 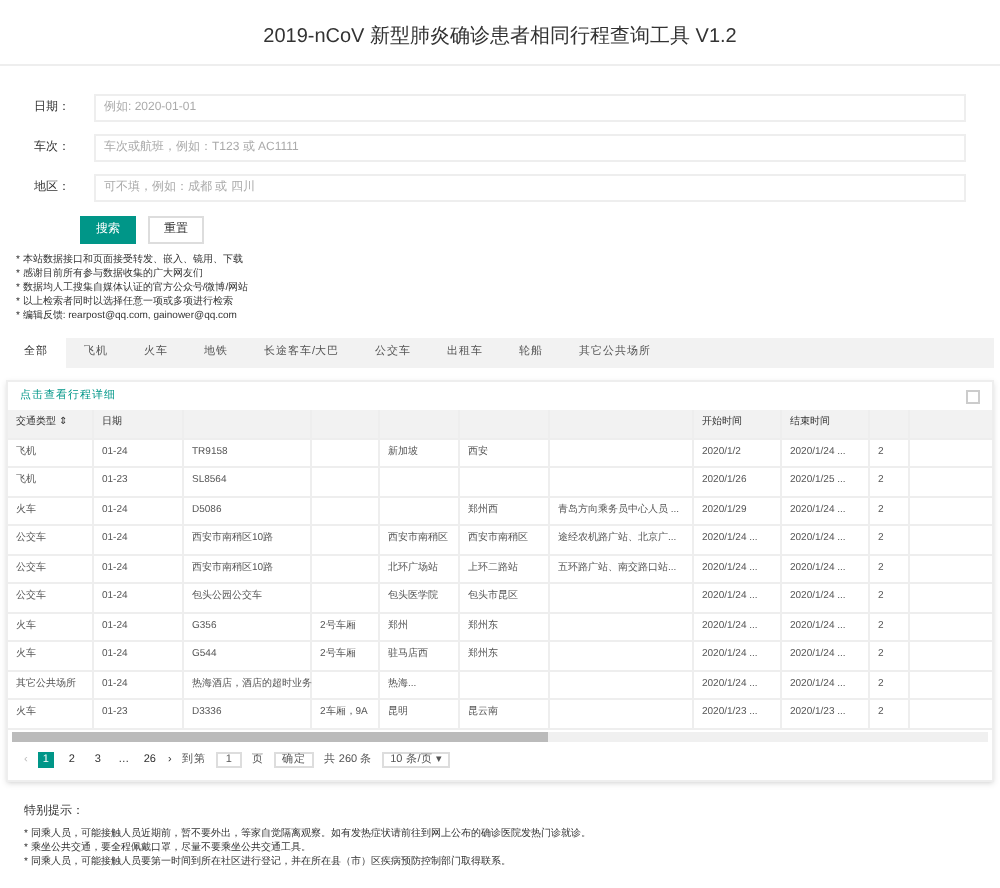 What do you see at coordinates (500, 736) in the screenshot?
I see `scrollbar` at bounding box center [500, 736].